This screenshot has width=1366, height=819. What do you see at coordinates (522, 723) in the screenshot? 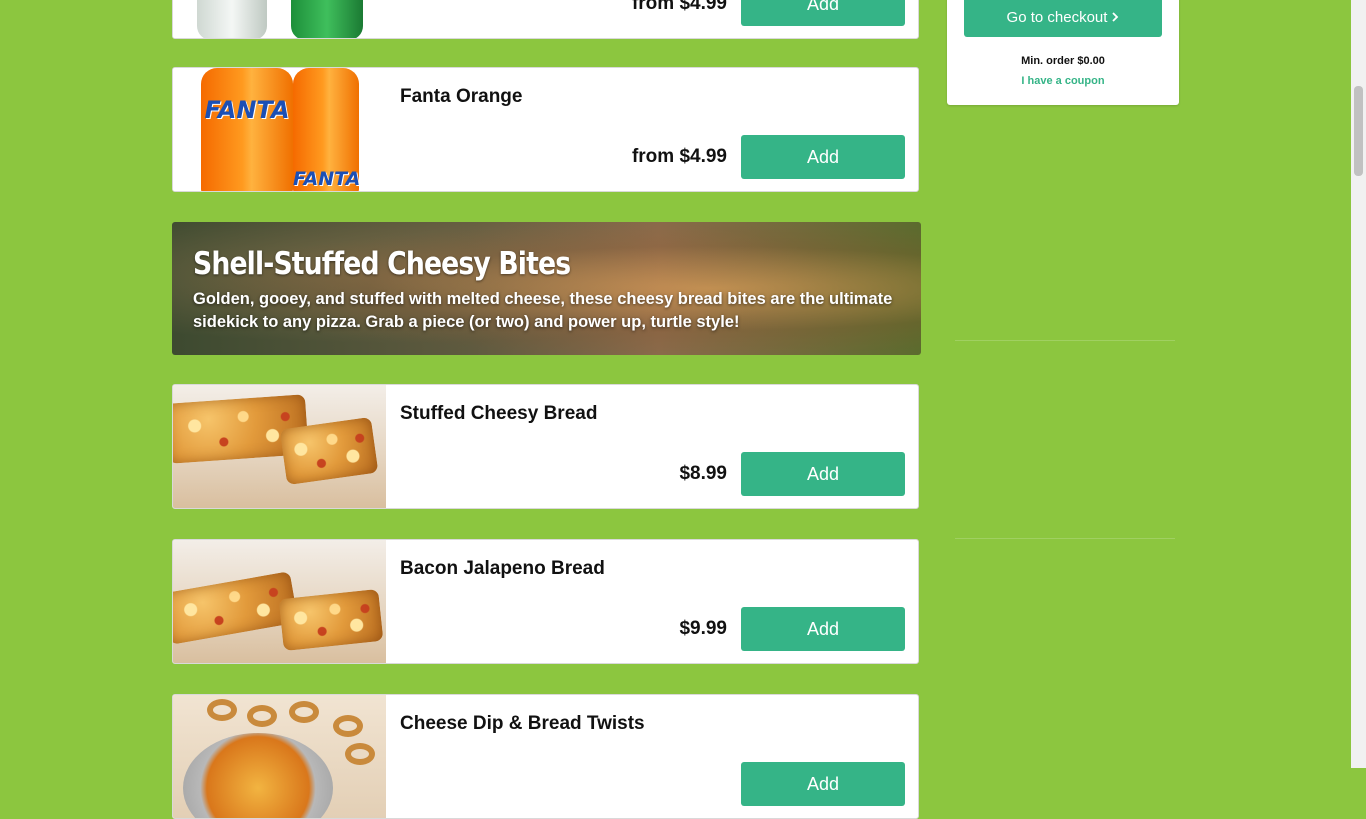
I see `product-name: Cheese Dip & Bread Twists` at bounding box center [522, 723].